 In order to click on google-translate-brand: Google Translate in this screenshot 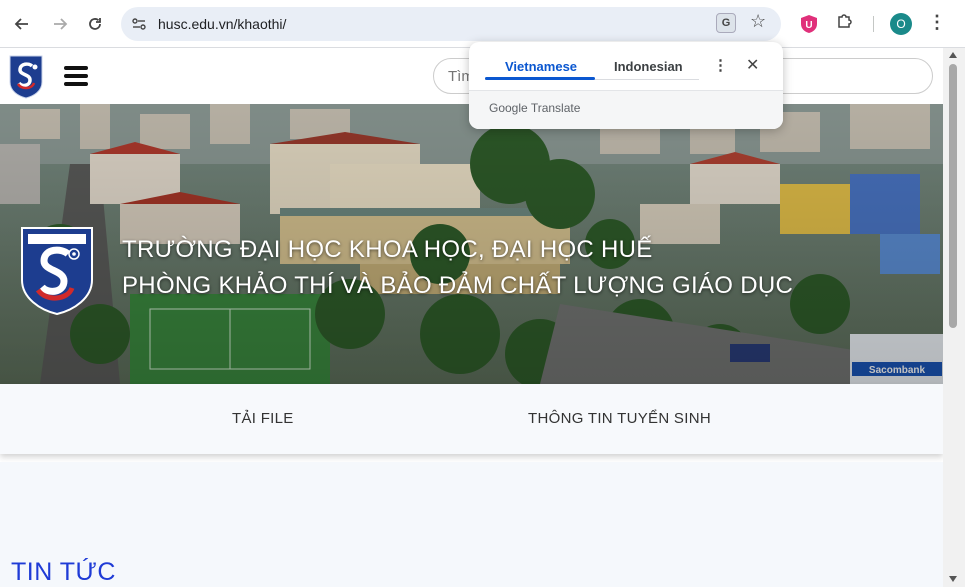, I will do `click(534, 108)`.